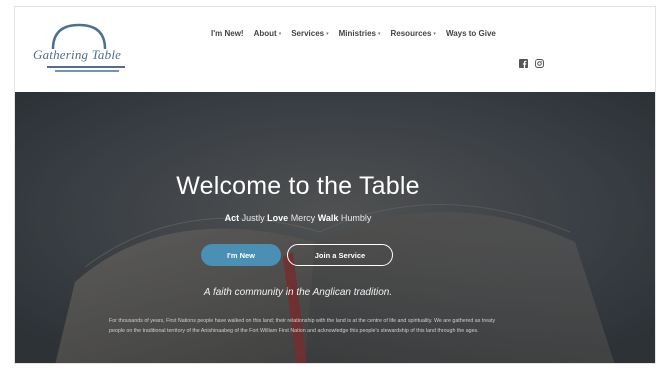 This screenshot has width=670, height=370. Describe the element at coordinates (241, 255) in the screenshot. I see `im-new-button: I'm New` at that location.